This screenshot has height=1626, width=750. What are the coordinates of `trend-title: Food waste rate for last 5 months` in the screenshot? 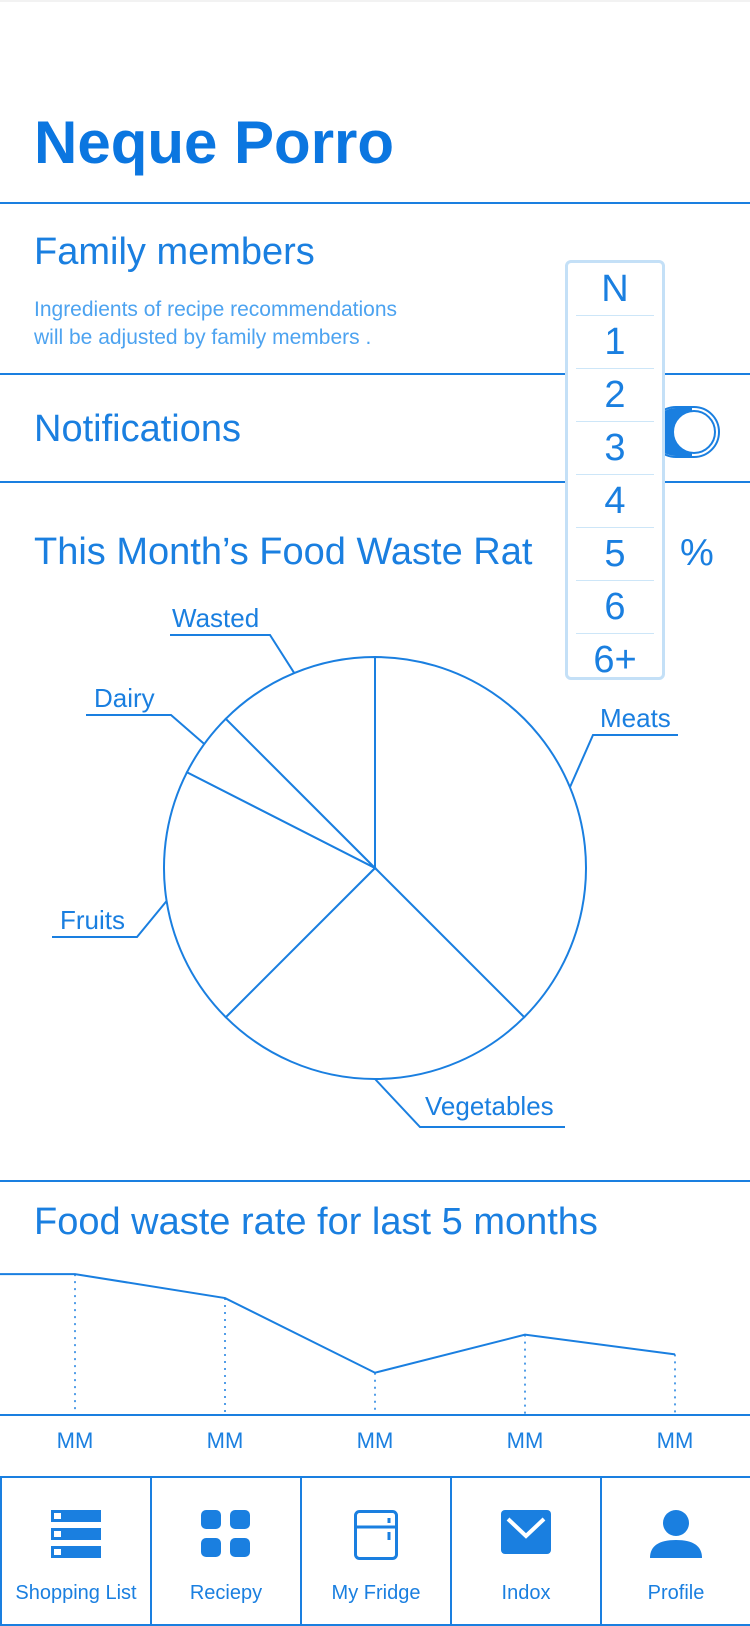 It's located at (316, 1222).